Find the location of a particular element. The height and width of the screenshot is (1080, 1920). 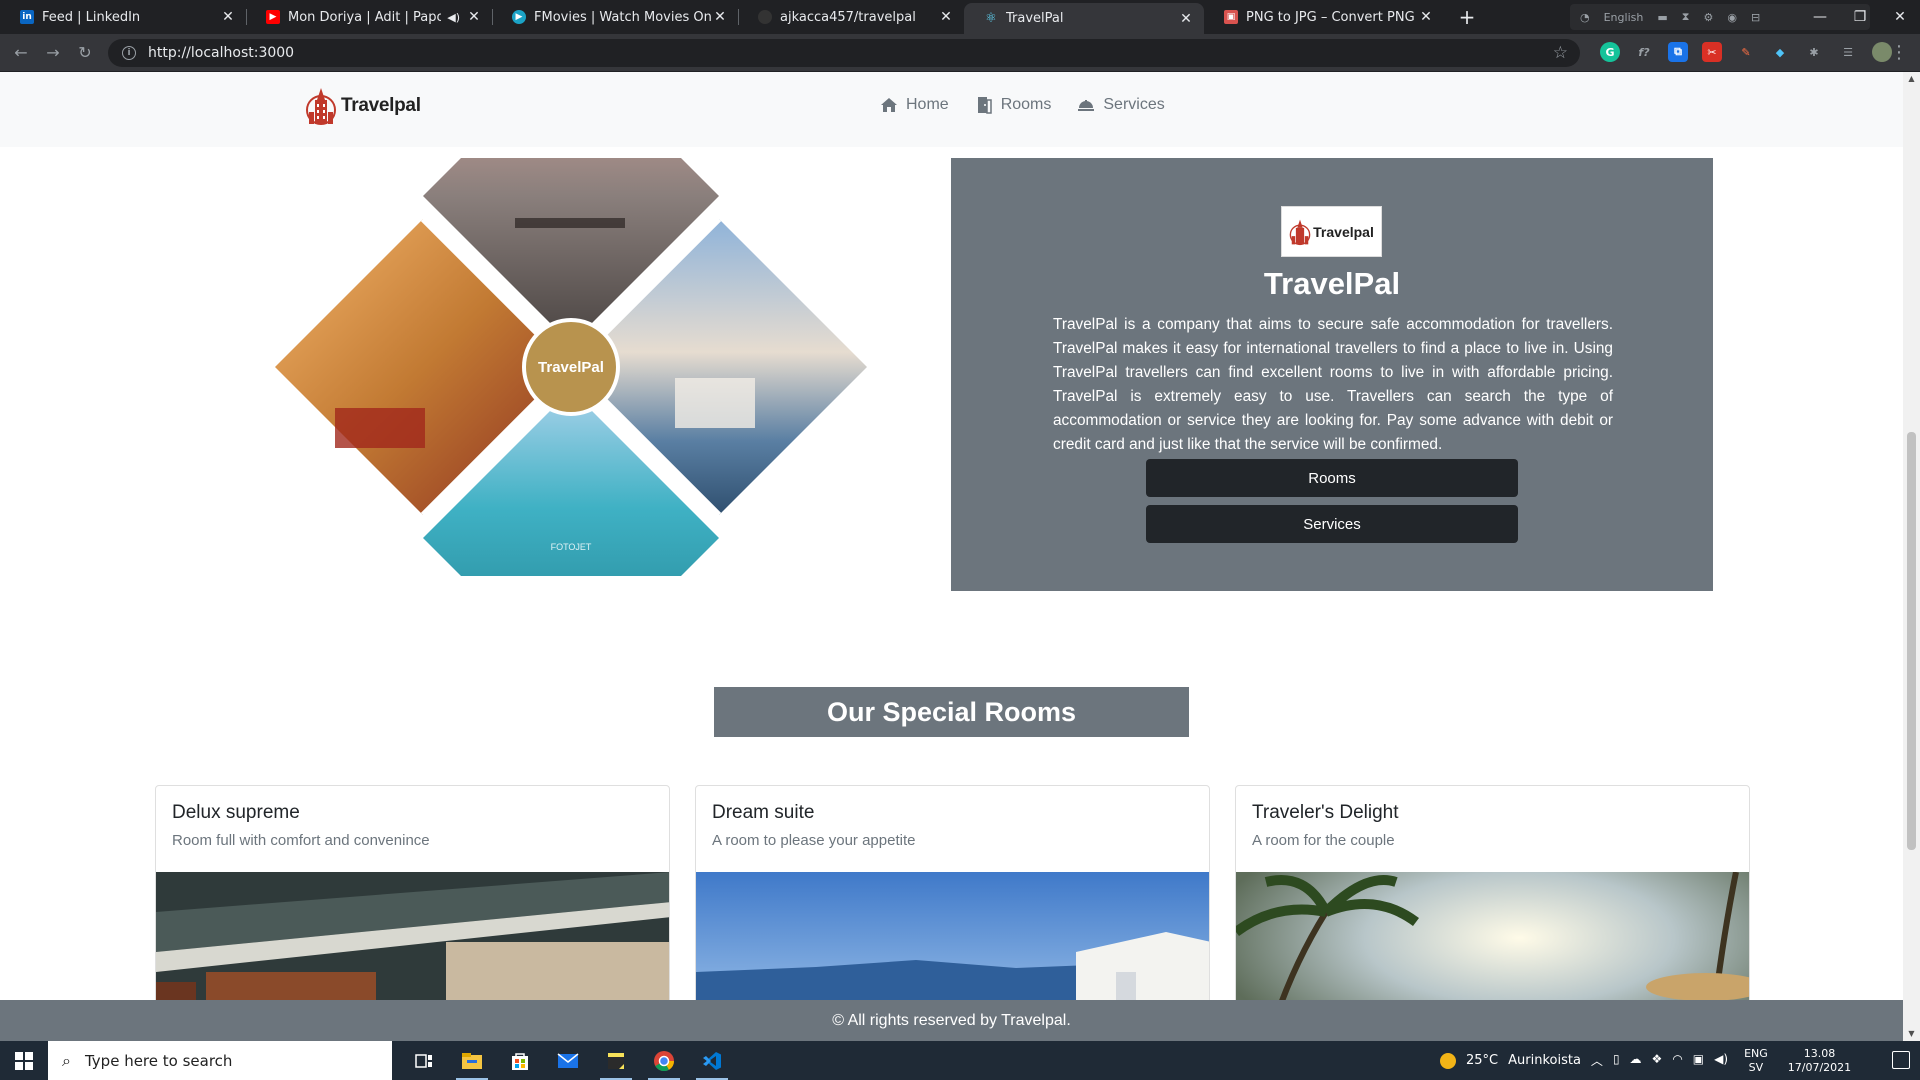

new-tab-button: + is located at coordinates (1467, 17).